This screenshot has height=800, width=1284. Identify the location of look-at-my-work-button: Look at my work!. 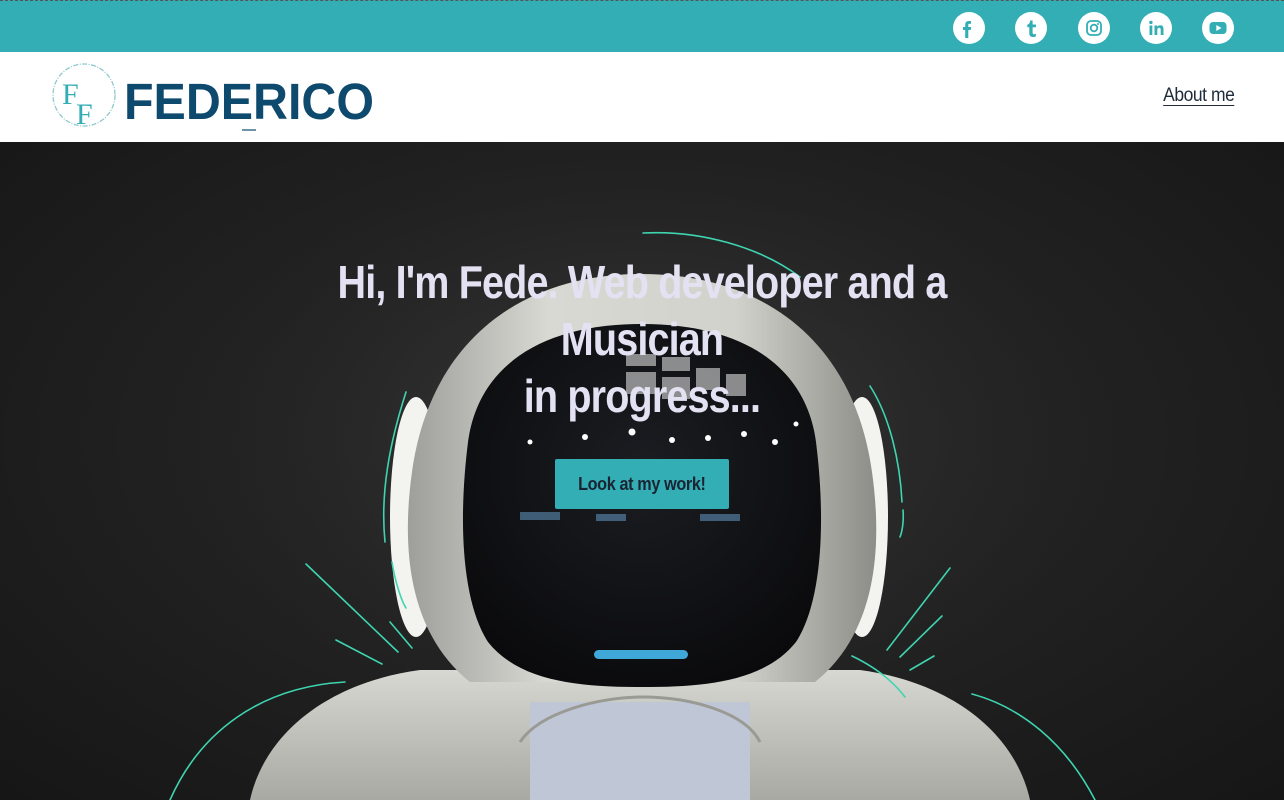
(642, 484).